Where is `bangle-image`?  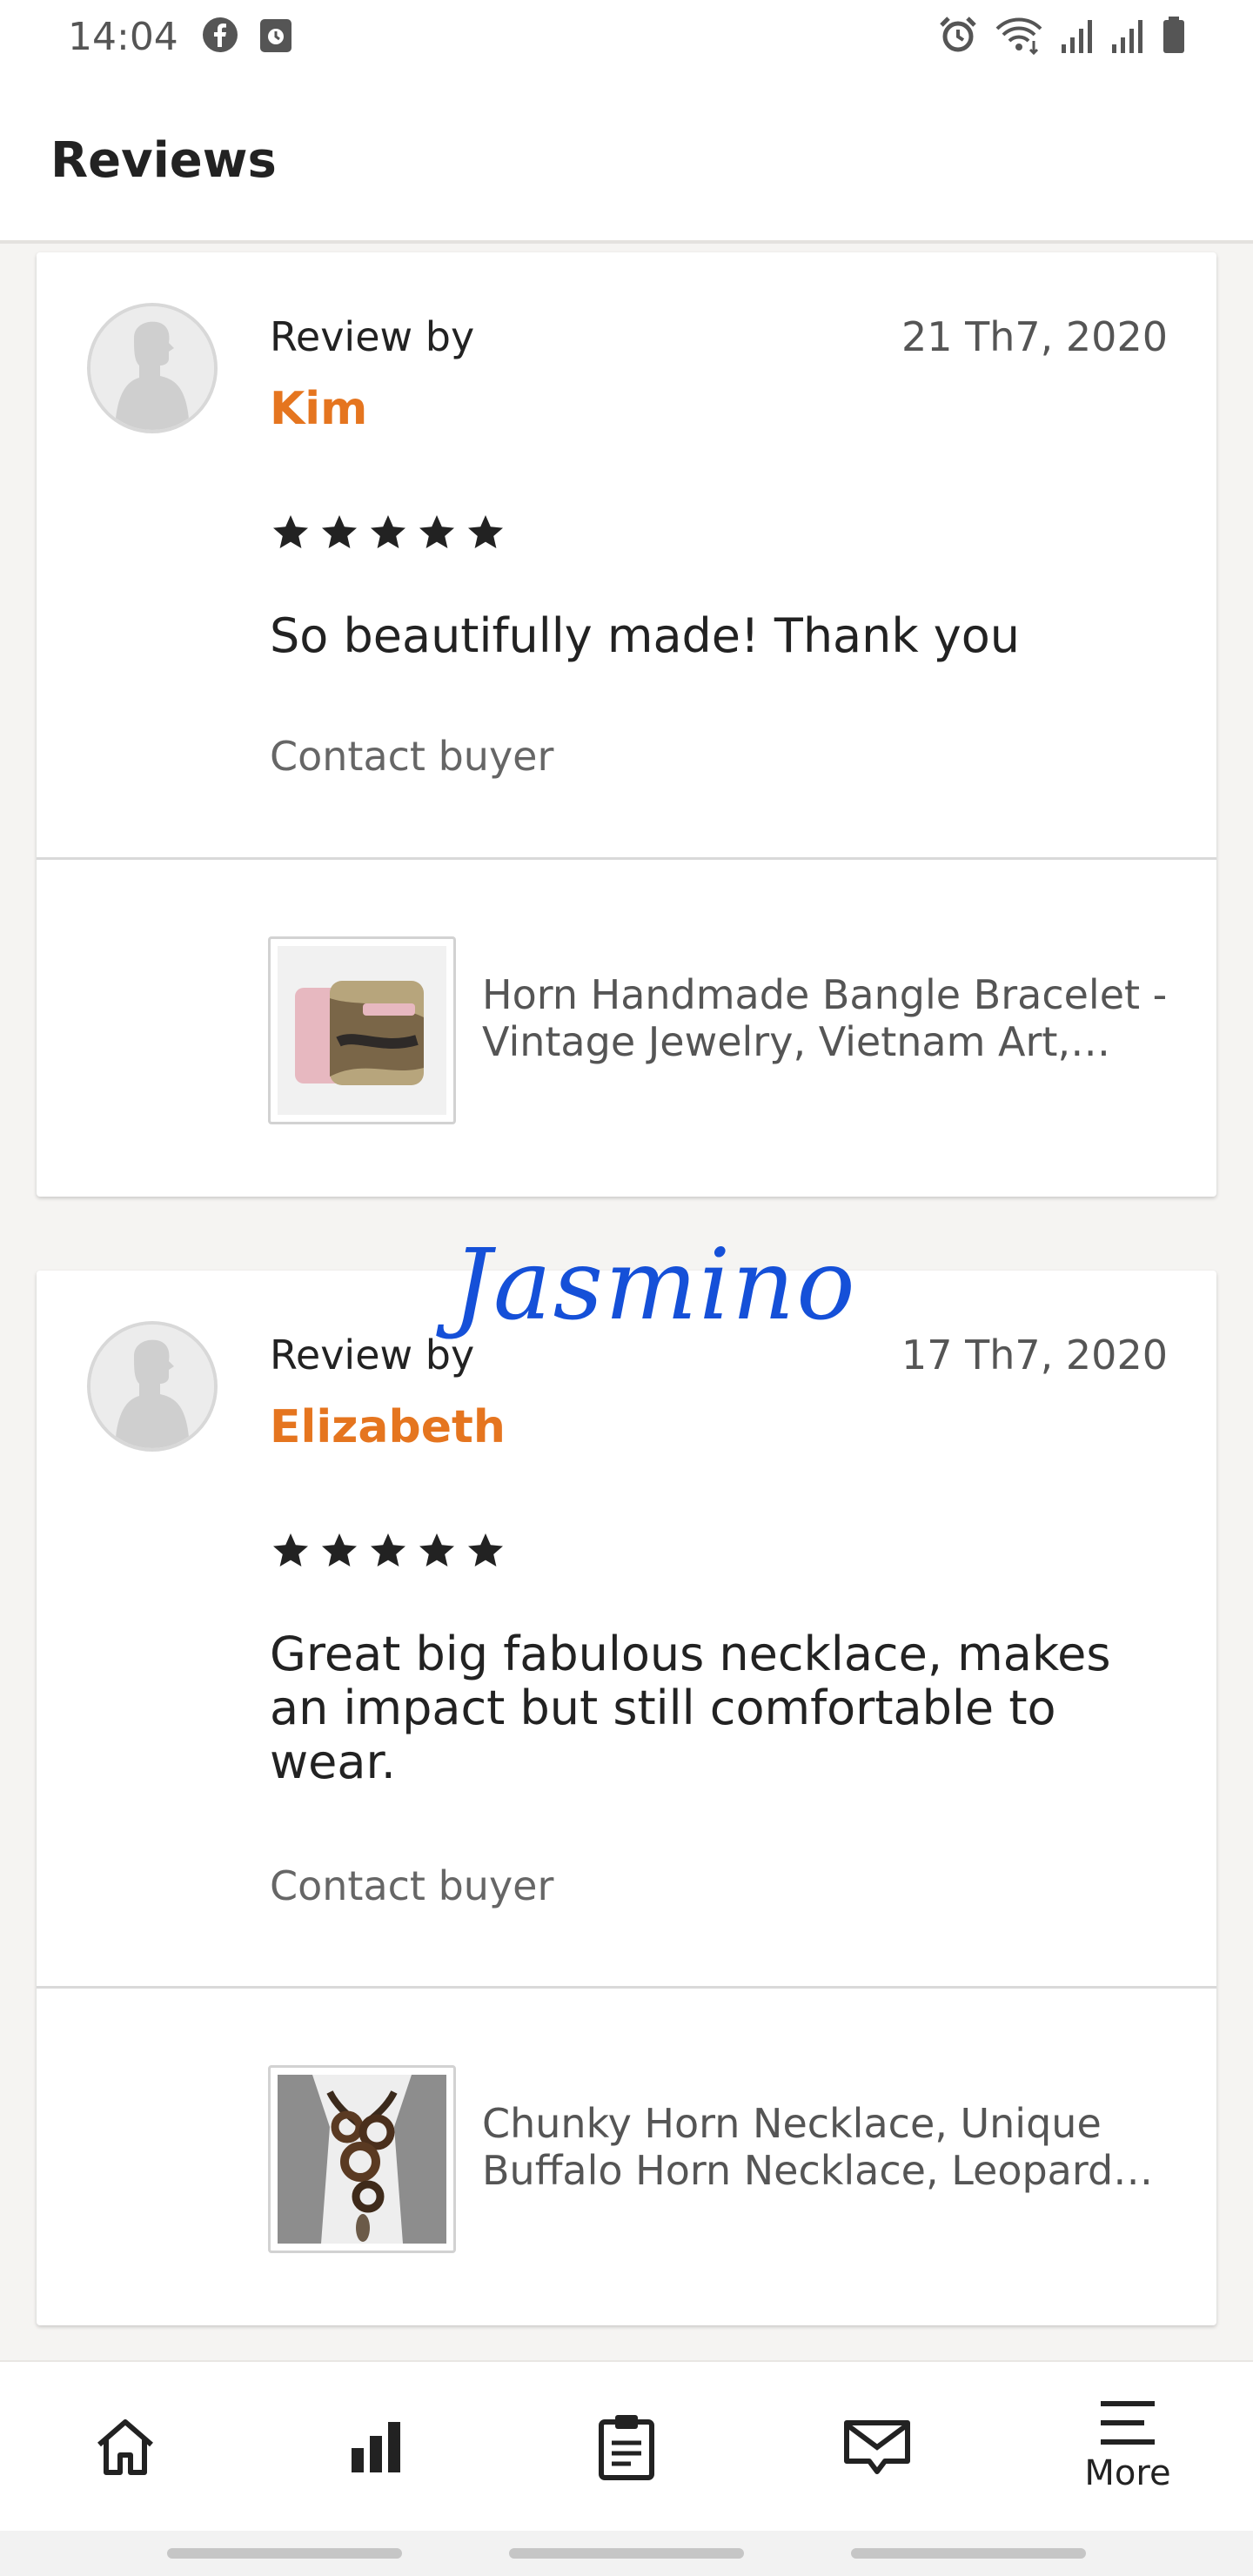
bangle-image is located at coordinates (362, 1030).